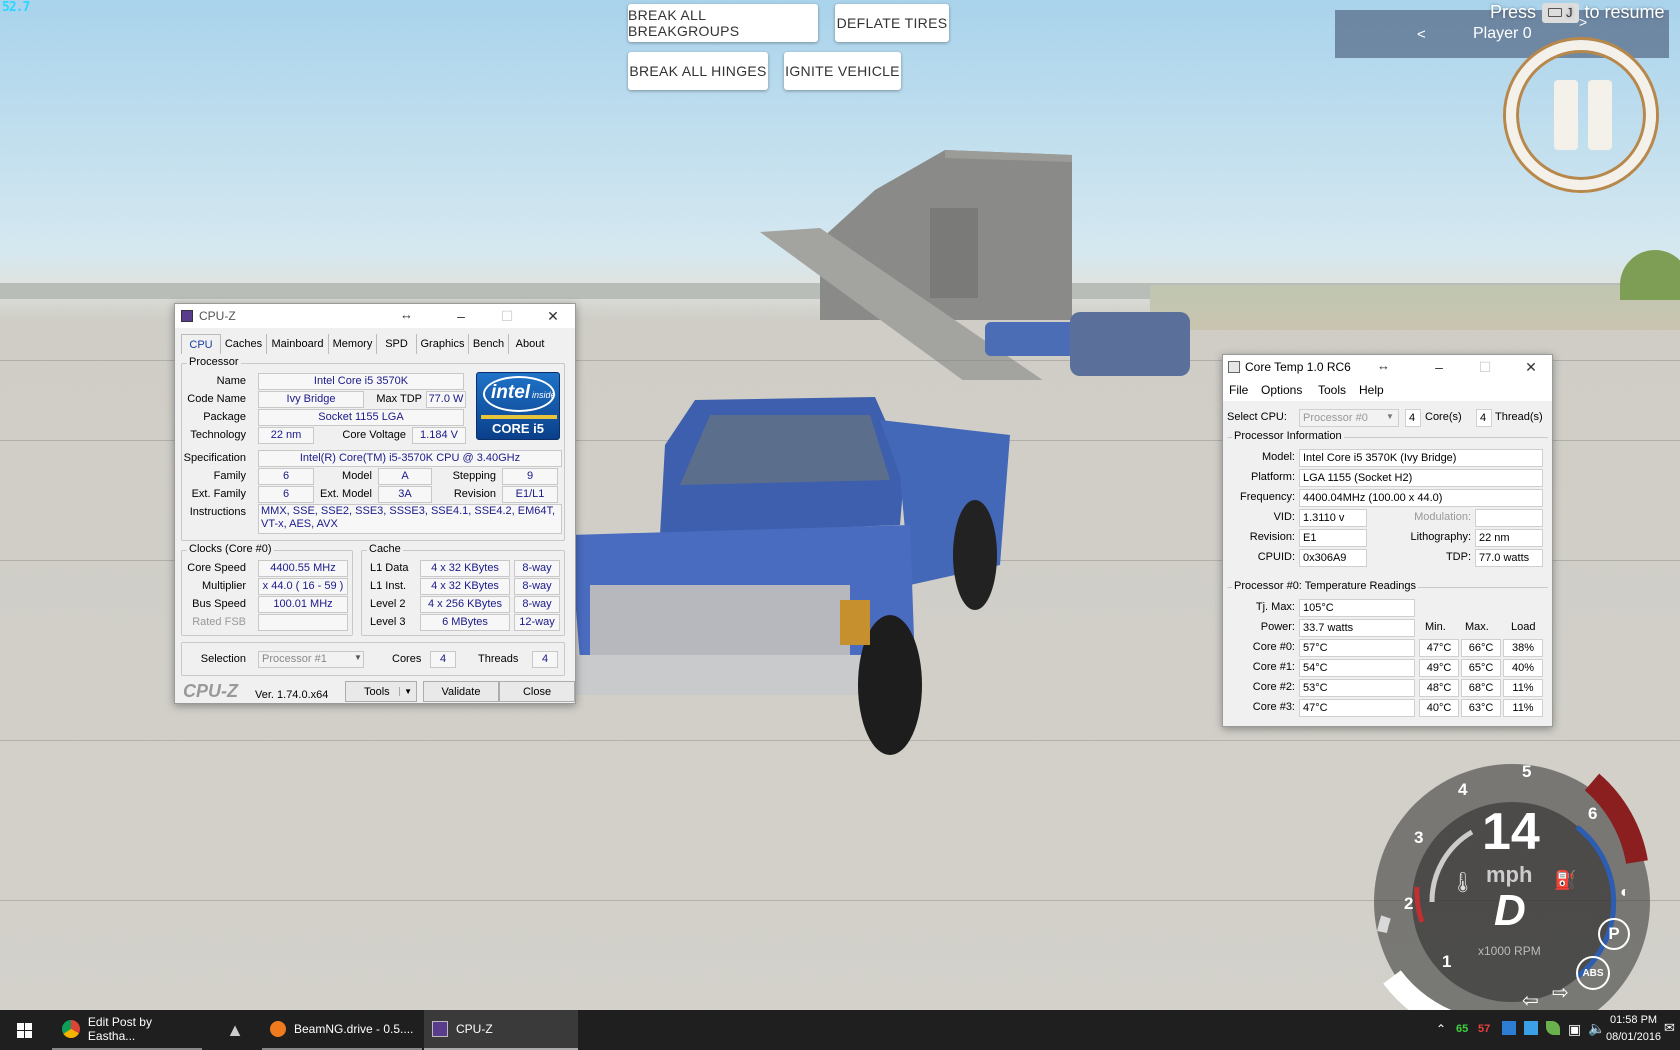 The image size is (1680, 1050). I want to click on network-icon: ▣, so click(1574, 1029).